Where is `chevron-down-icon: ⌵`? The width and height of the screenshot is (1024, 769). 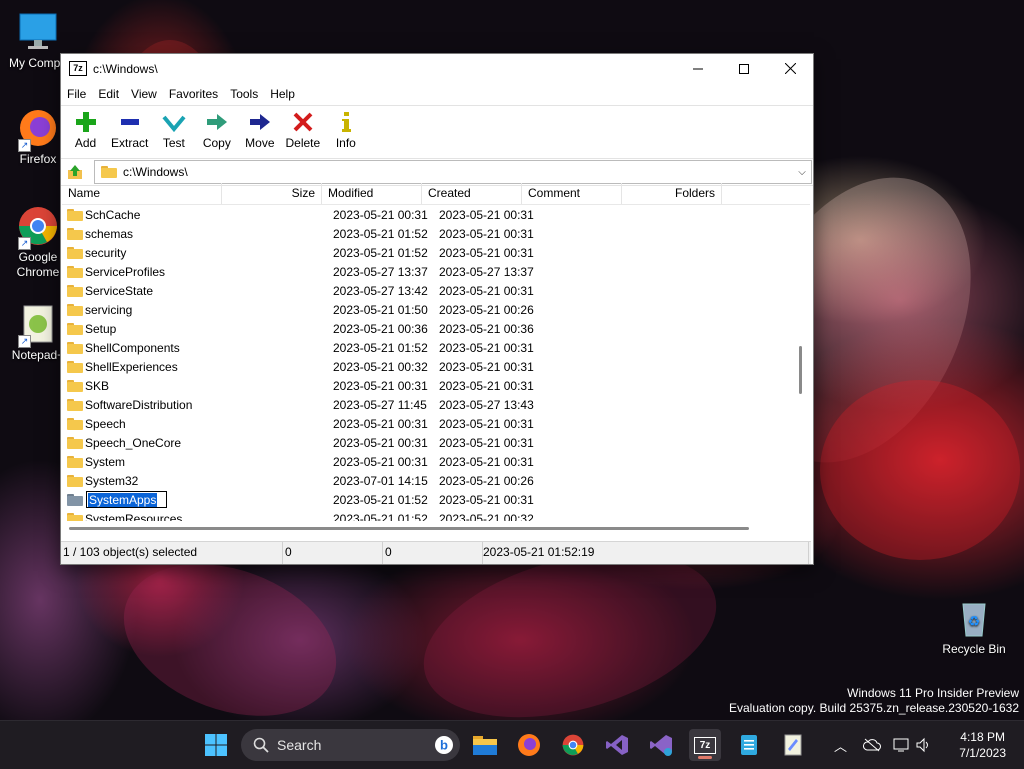
chevron-down-icon: ⌵ is located at coordinates (802, 172).